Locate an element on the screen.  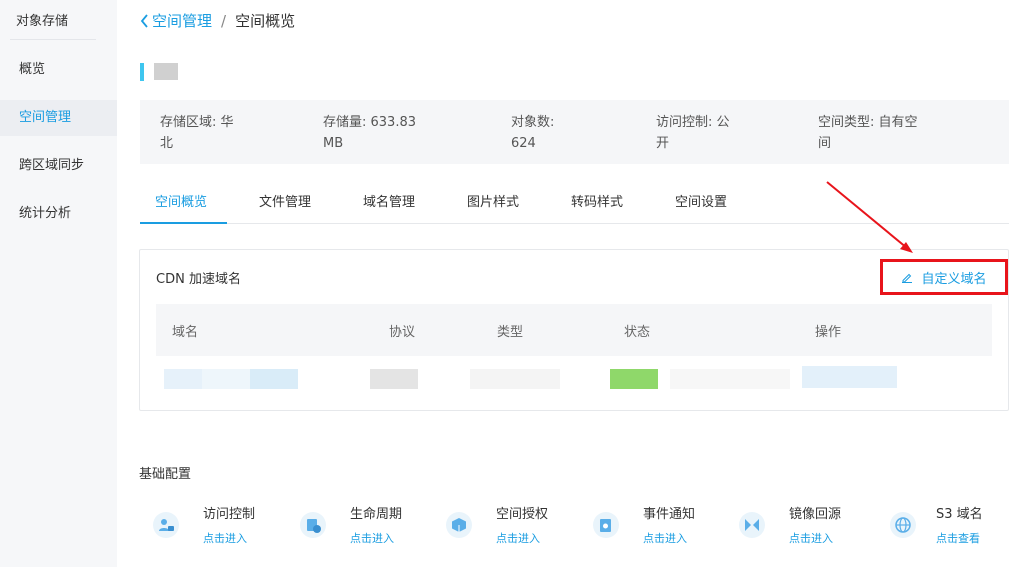
info-access-control-line2: 开 is located at coordinates (663, 143).